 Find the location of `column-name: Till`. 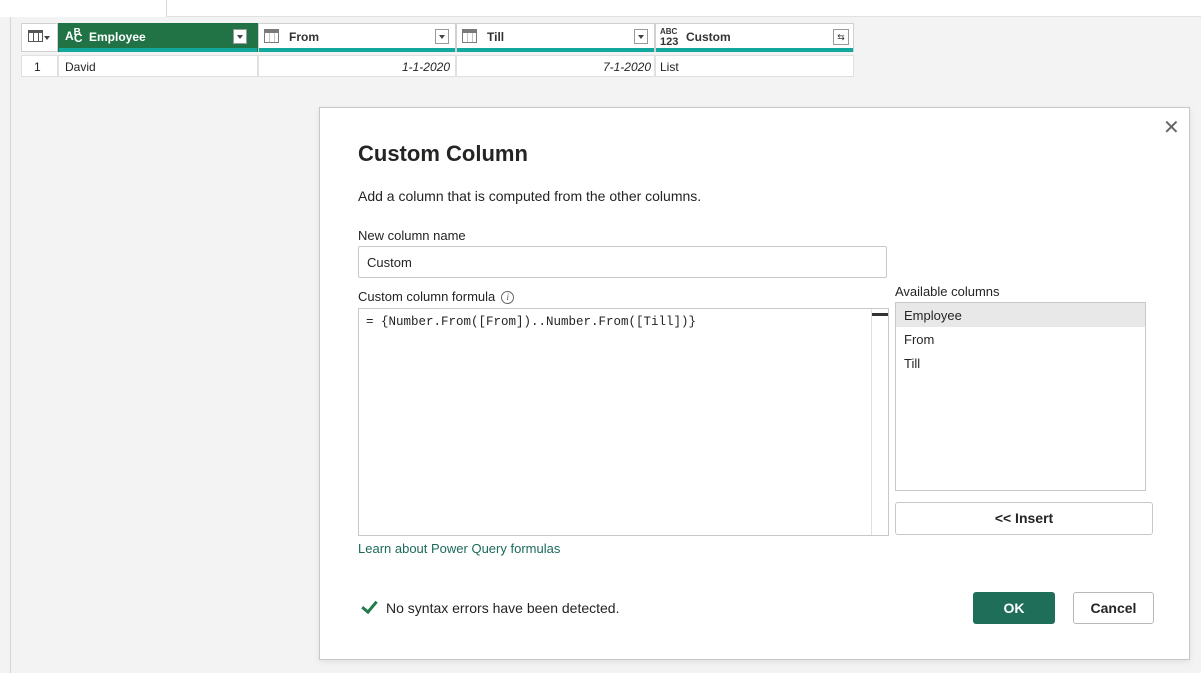

column-name: Till is located at coordinates (496, 37).